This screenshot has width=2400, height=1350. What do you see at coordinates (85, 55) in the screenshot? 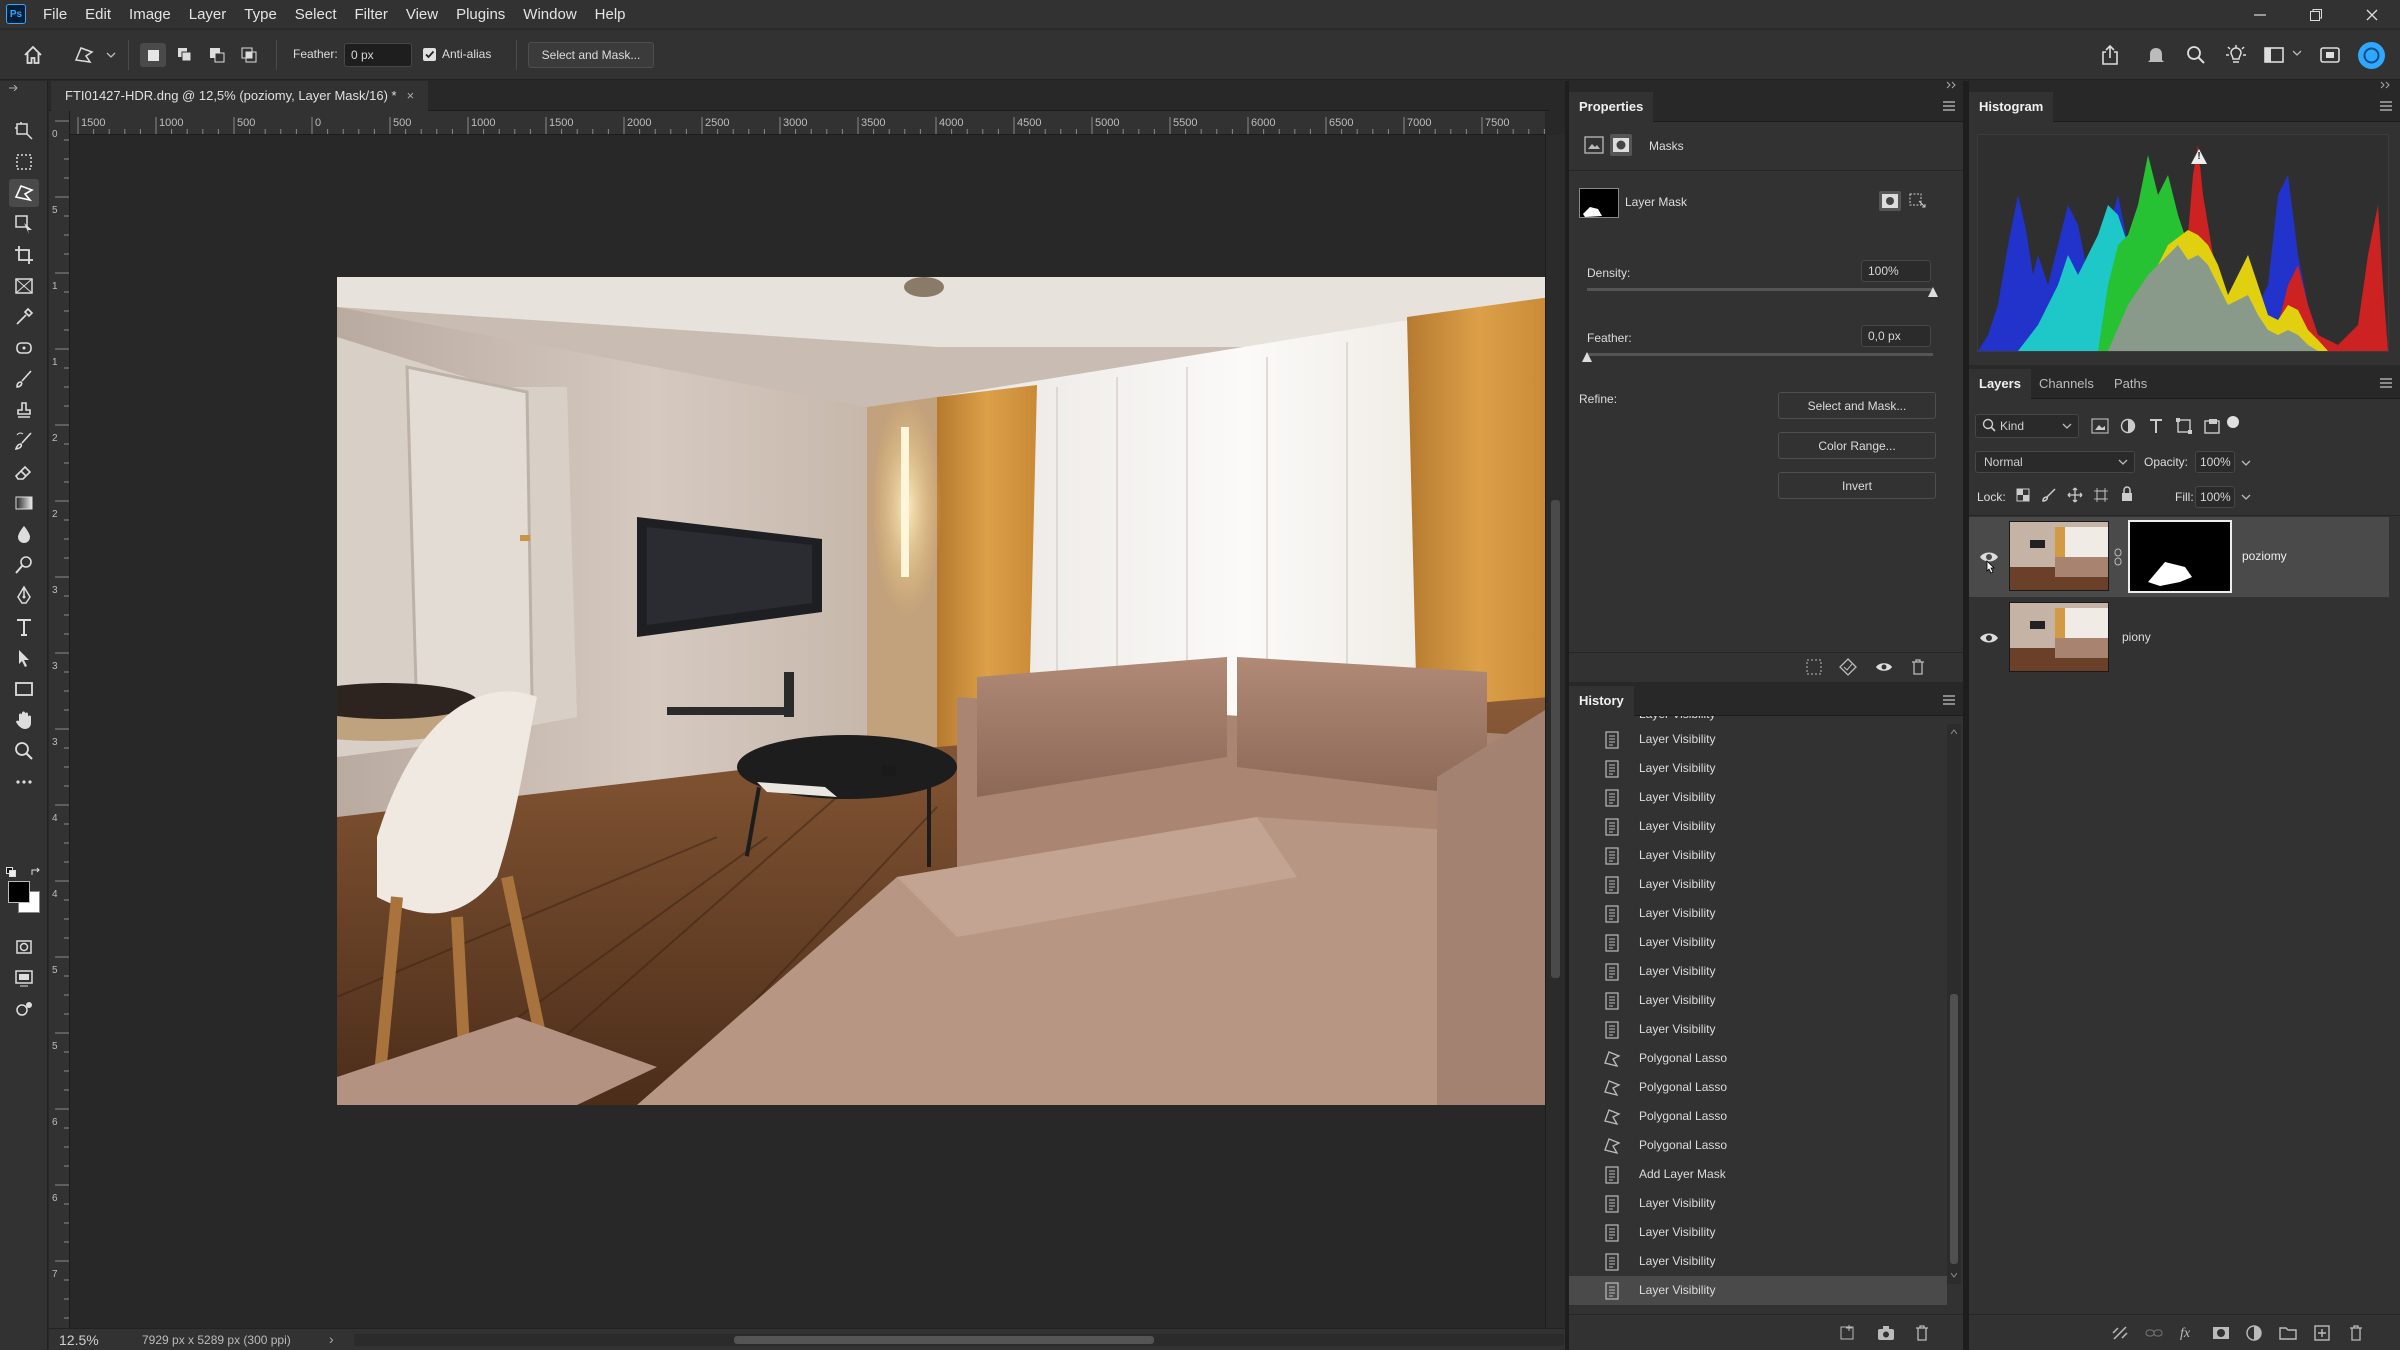
I see `tool-preset-lasso-icon` at bounding box center [85, 55].